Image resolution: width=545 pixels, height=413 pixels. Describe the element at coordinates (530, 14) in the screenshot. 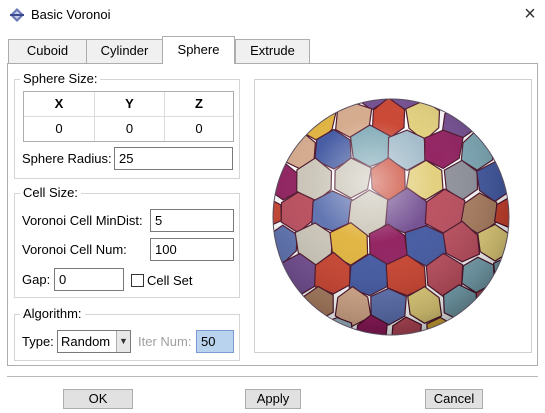

I see `close-icon: ×` at that location.